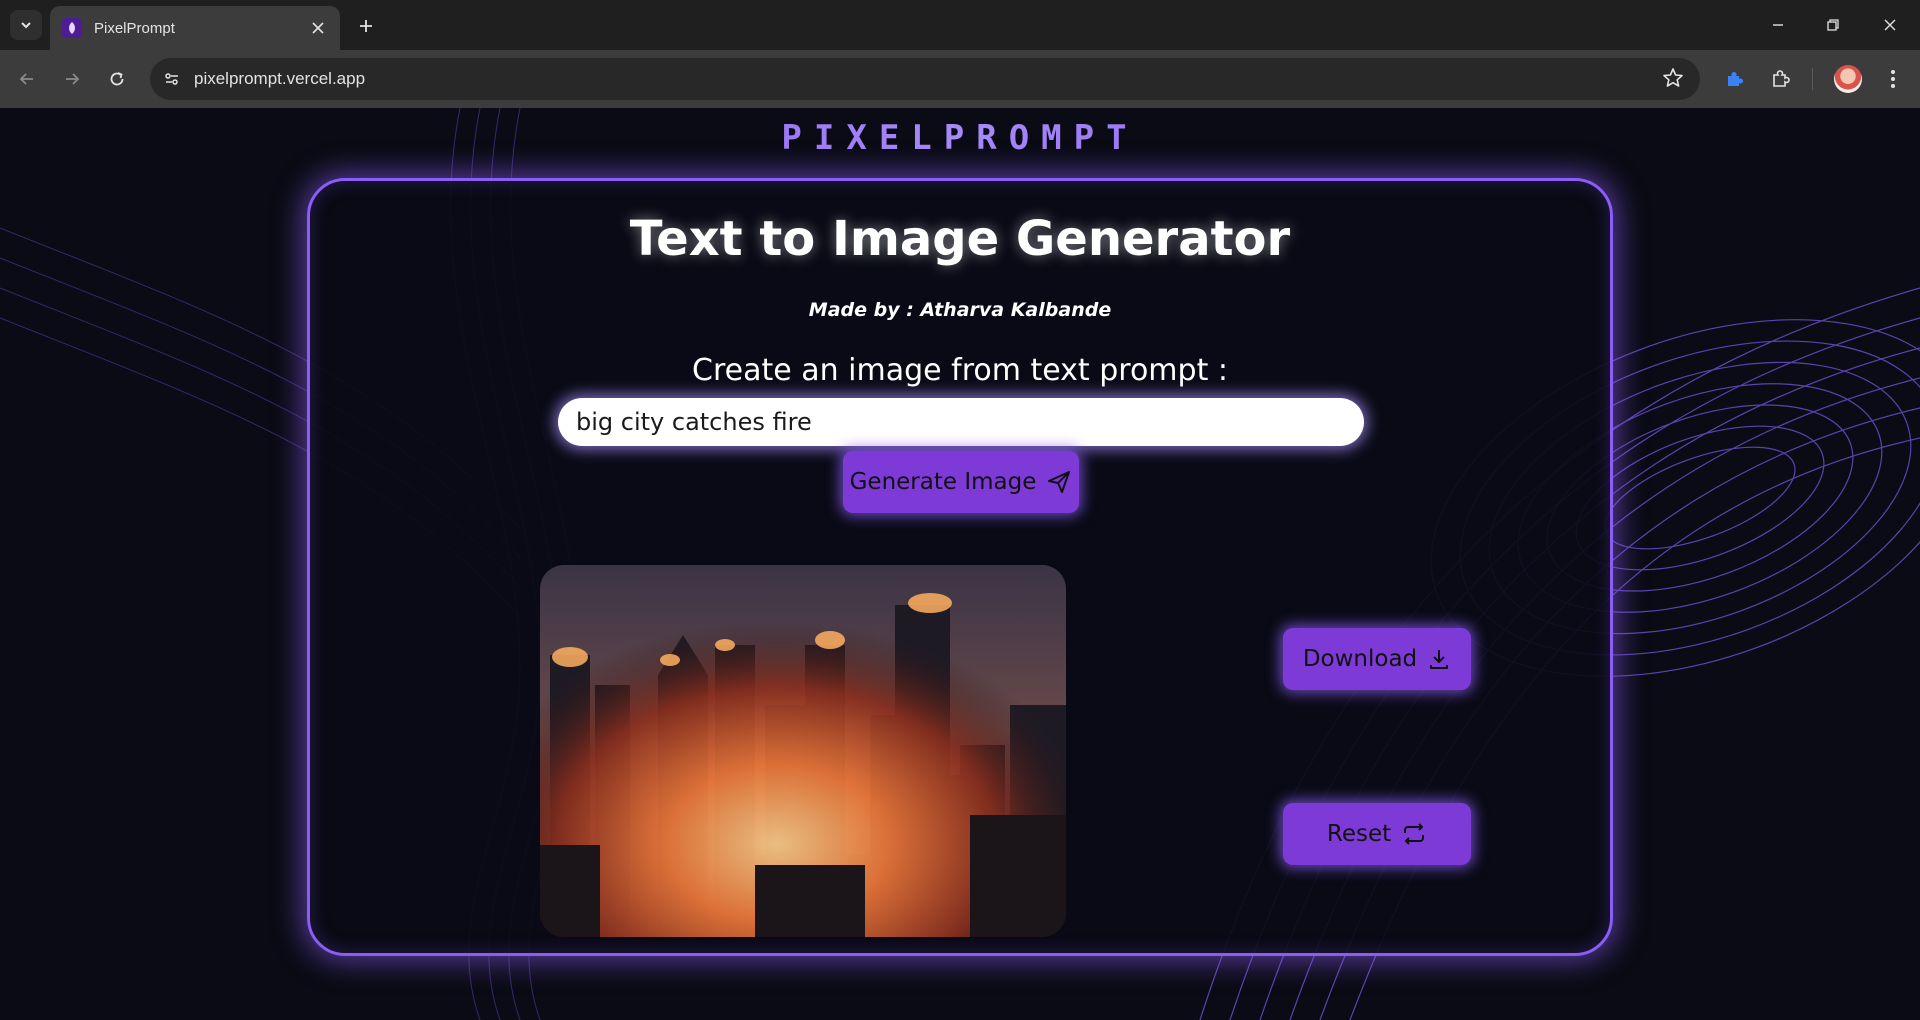 This screenshot has width=1920, height=1020. What do you see at coordinates (1059, 482) in the screenshot?
I see `send-paper-plane-icon` at bounding box center [1059, 482].